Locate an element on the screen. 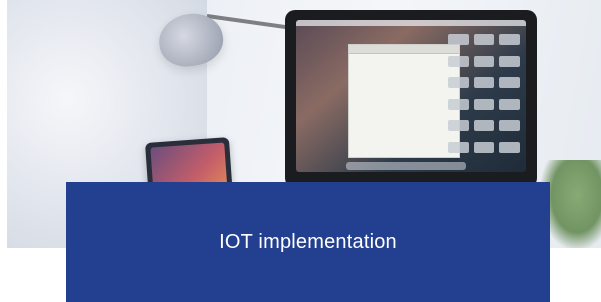 The height and width of the screenshot is (302, 601). document-window is located at coordinates (404, 101).